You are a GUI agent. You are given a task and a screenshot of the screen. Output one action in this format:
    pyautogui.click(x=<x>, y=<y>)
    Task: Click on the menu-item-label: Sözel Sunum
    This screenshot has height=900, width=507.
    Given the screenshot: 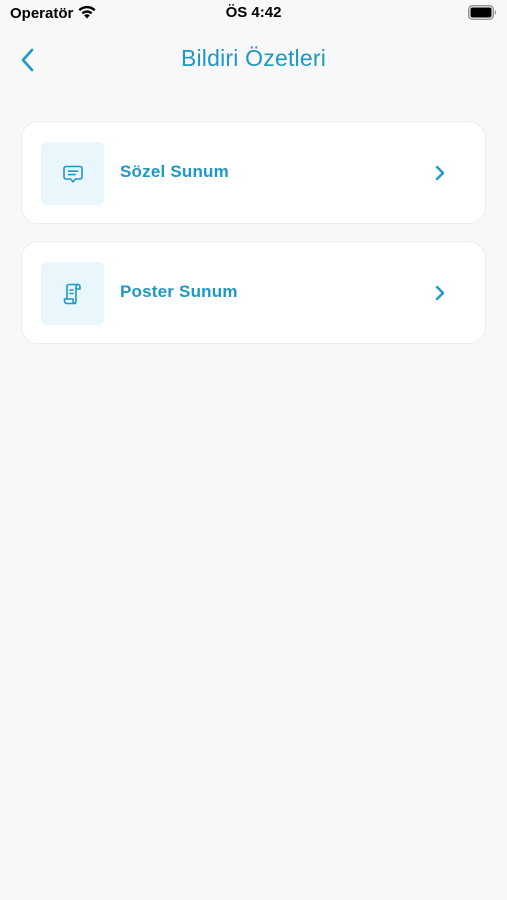 What is the action you would take?
    pyautogui.click(x=174, y=171)
    